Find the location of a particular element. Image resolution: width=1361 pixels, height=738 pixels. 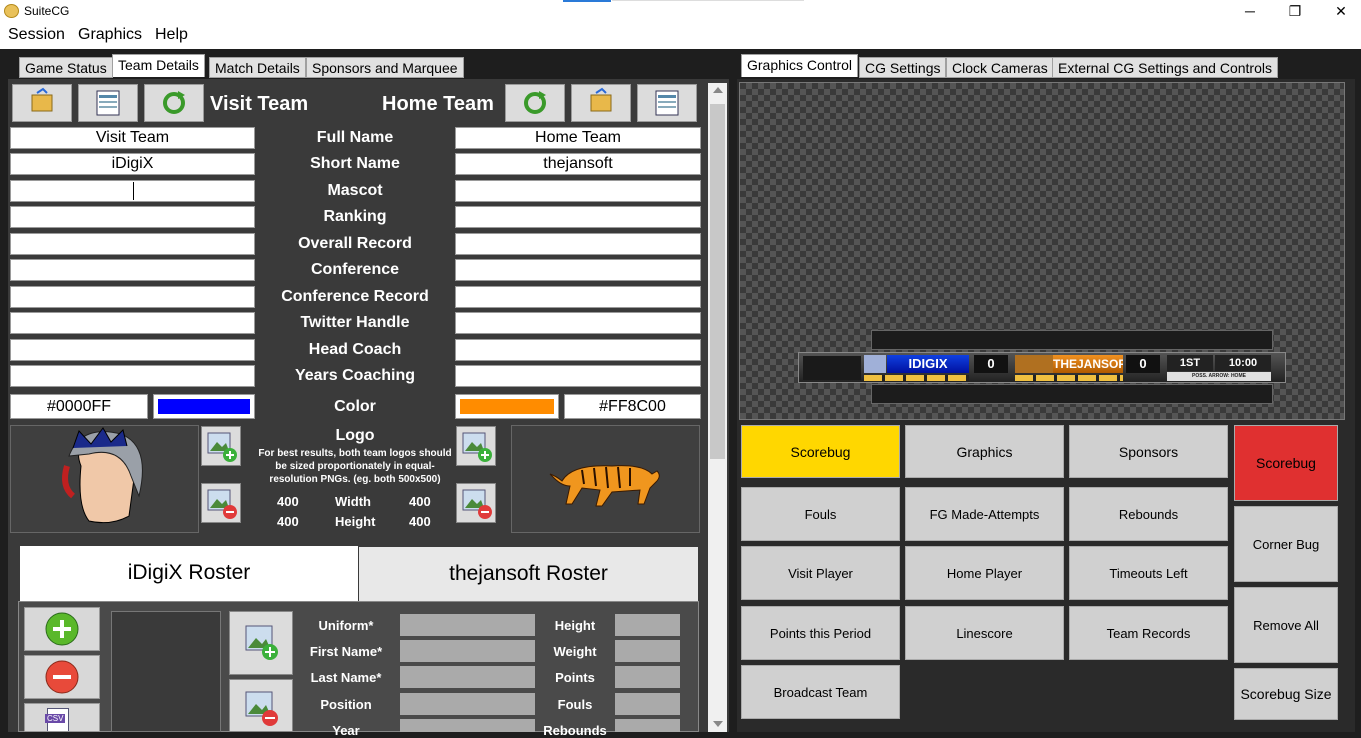

left-scrollbar is located at coordinates (717, 407).